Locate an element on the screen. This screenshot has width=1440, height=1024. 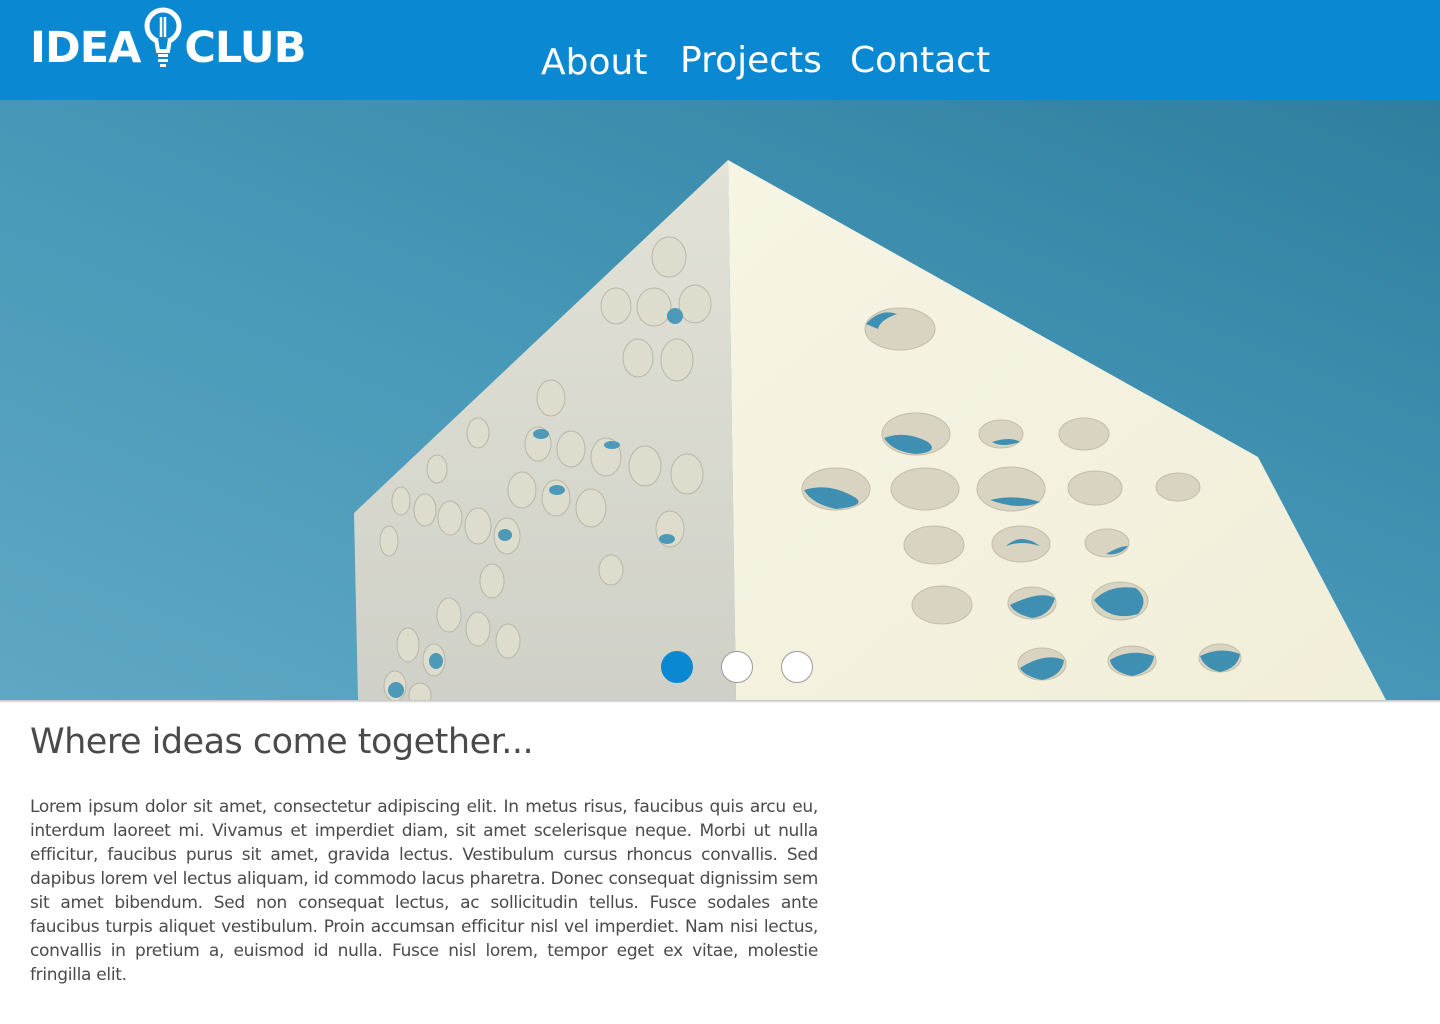
nav-link-projects: Projects is located at coordinates (751, 60).